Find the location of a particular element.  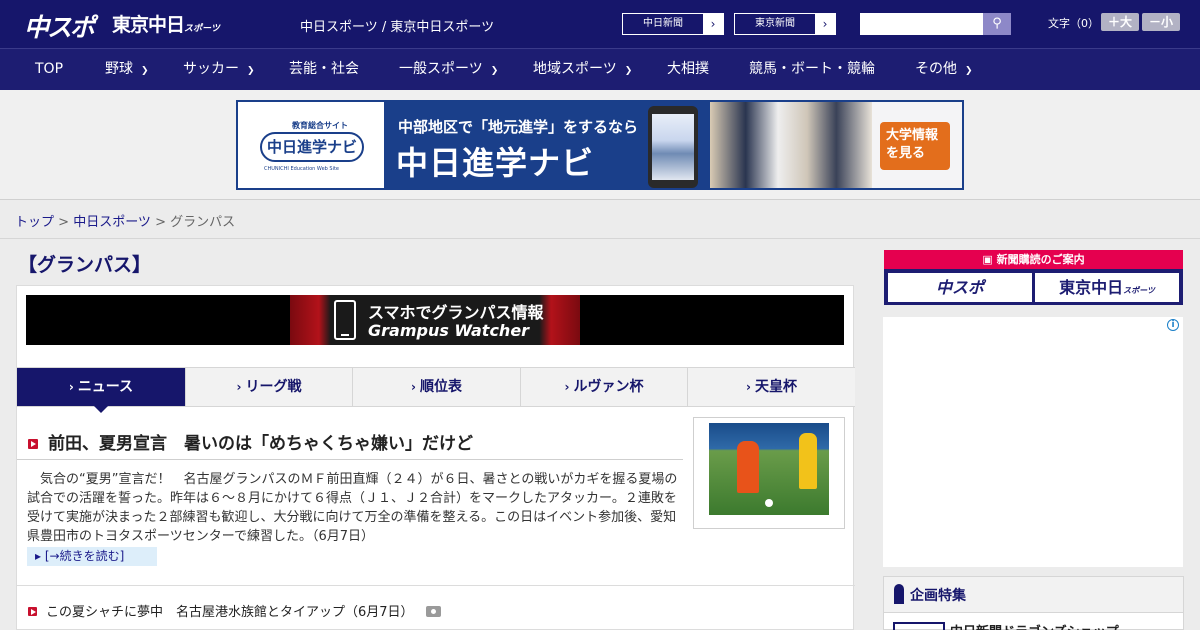

tab-news: › ニュース is located at coordinates (101, 390).